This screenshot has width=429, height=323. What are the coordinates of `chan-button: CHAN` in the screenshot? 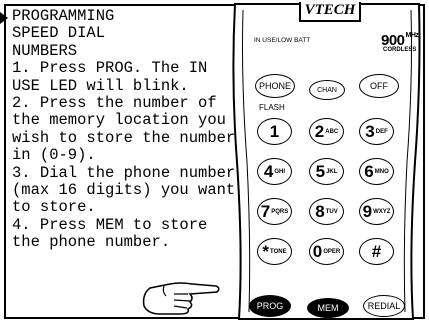 It's located at (327, 90).